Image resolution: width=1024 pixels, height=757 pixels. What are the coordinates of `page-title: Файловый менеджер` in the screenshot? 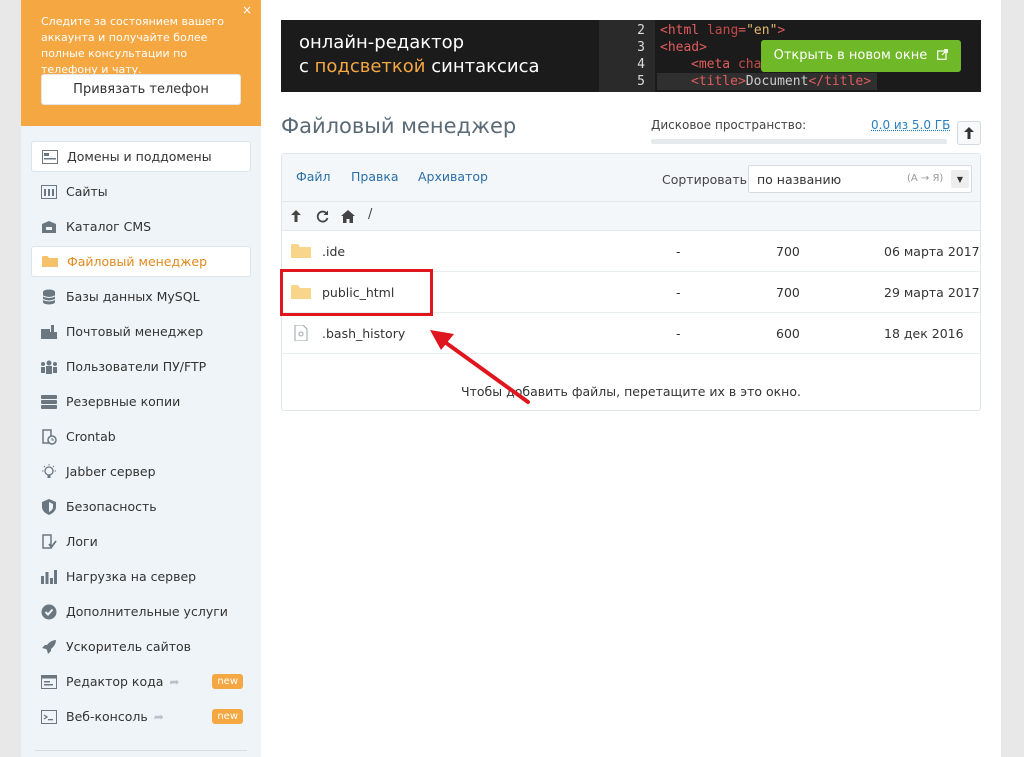 It's located at (399, 126).